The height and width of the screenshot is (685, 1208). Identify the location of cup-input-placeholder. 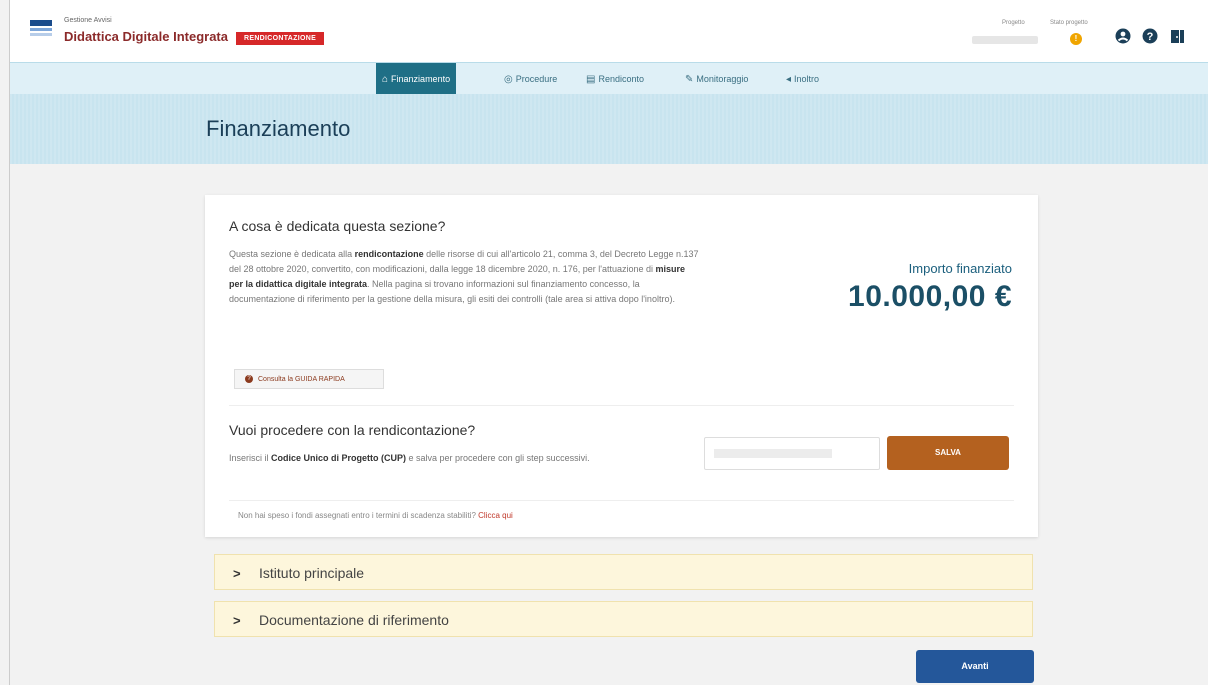
(773, 453).